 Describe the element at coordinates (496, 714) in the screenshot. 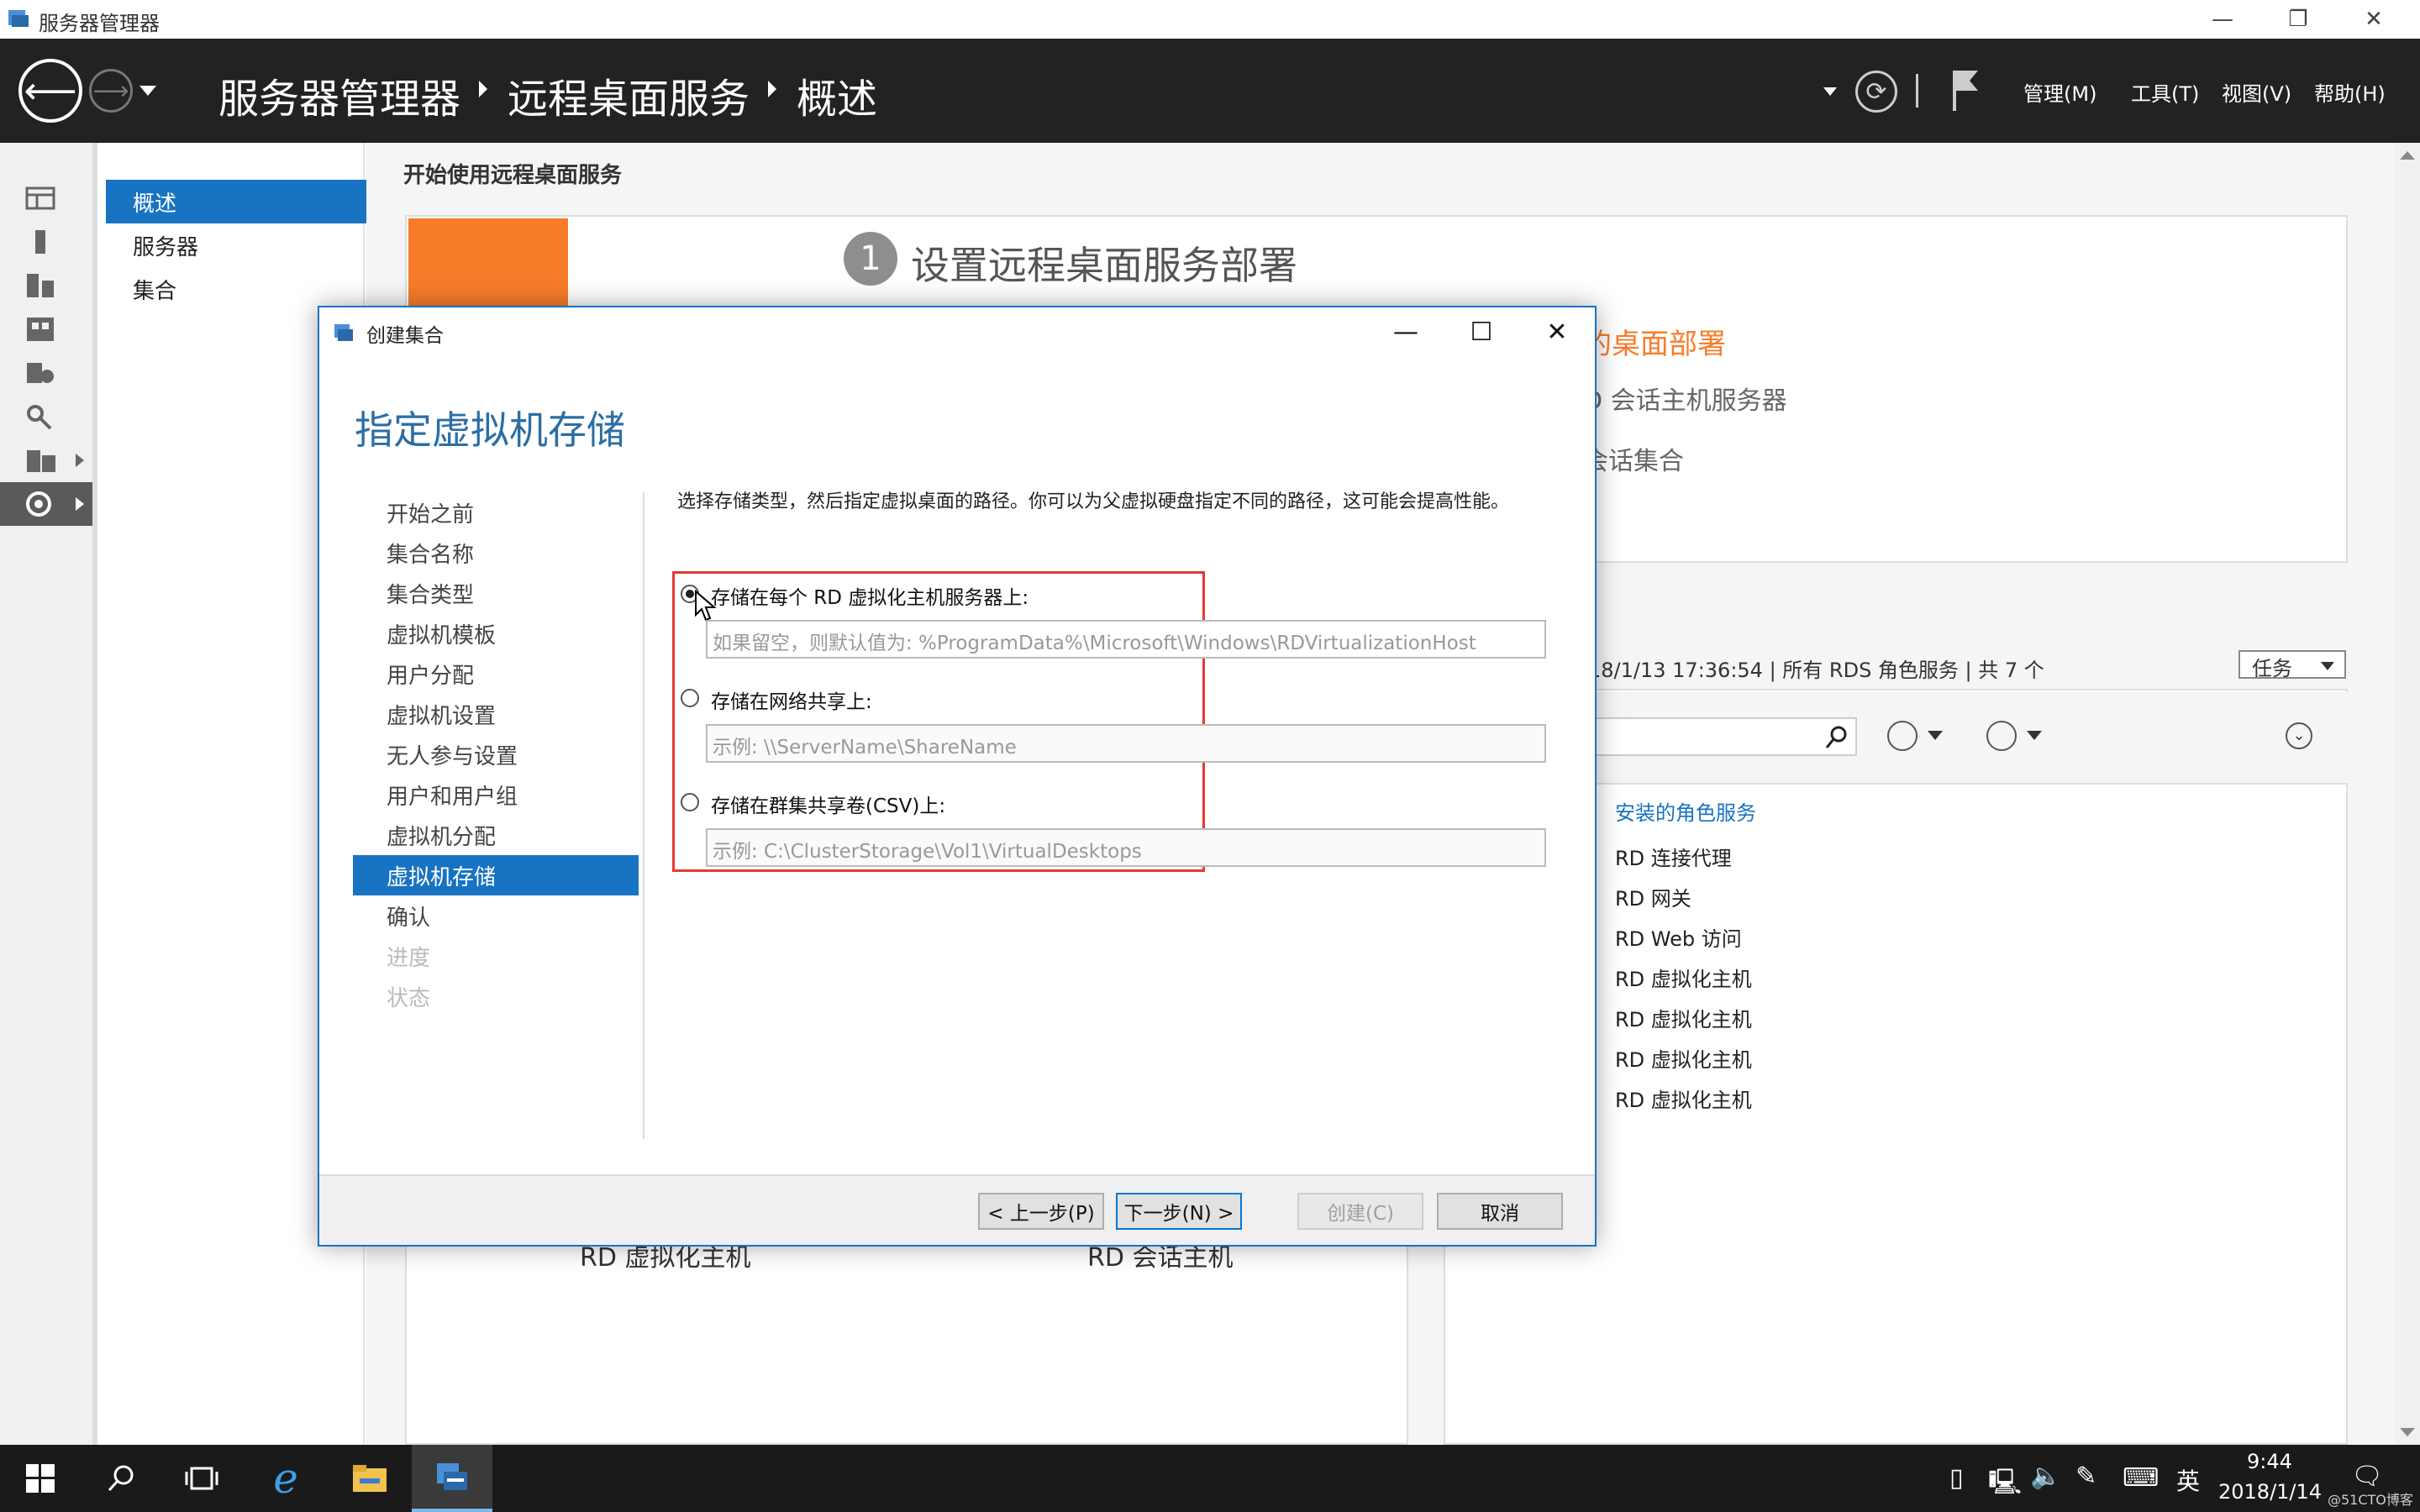

I see `wizard-step: 虚拟机设置` at that location.